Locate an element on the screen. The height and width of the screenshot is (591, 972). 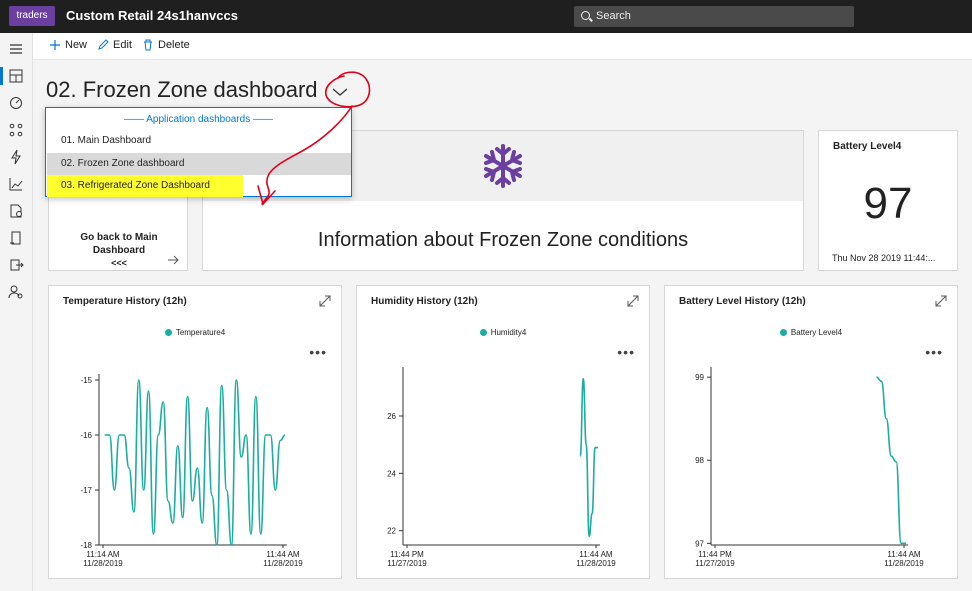
x-tick-label: 11:14 AM is located at coordinates (103, 554).